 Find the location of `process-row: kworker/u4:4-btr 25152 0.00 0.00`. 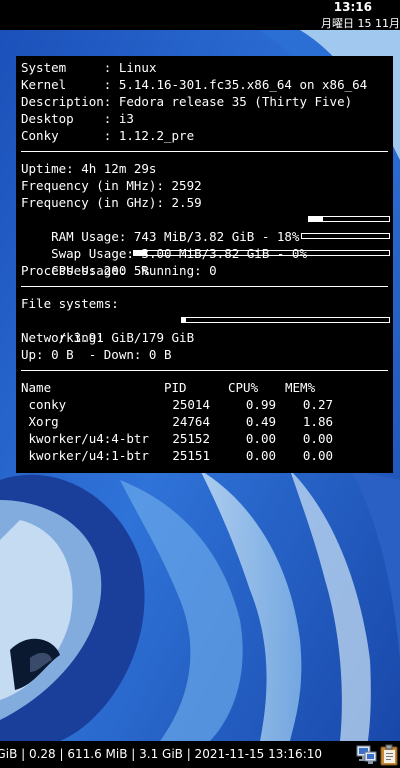

process-row: kworker/u4:4-btr 25152 0.00 0.00 is located at coordinates (207, 438).